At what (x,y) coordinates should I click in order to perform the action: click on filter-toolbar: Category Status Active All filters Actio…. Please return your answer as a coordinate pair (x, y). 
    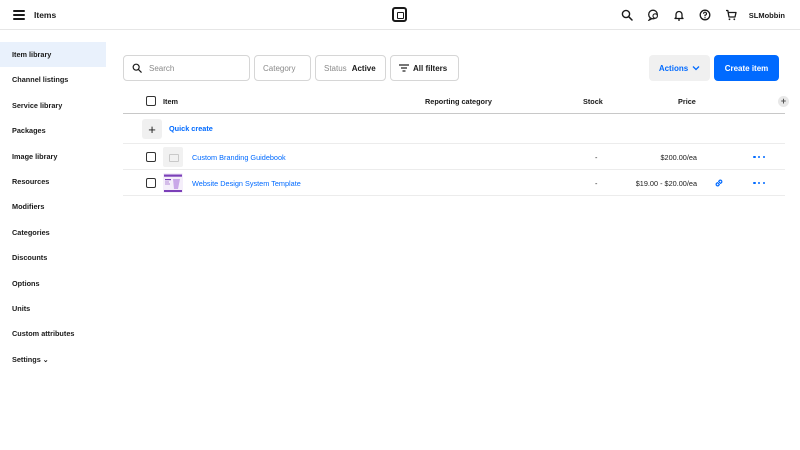
    Looking at the image, I should click on (451, 68).